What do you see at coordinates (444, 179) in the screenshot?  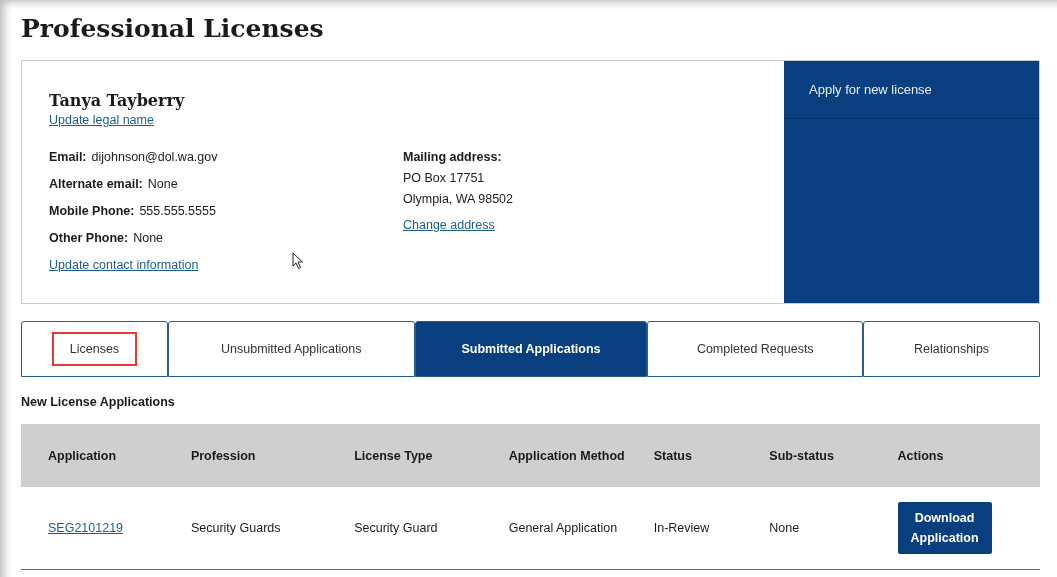 I see `address-line: PO Box 17751` at bounding box center [444, 179].